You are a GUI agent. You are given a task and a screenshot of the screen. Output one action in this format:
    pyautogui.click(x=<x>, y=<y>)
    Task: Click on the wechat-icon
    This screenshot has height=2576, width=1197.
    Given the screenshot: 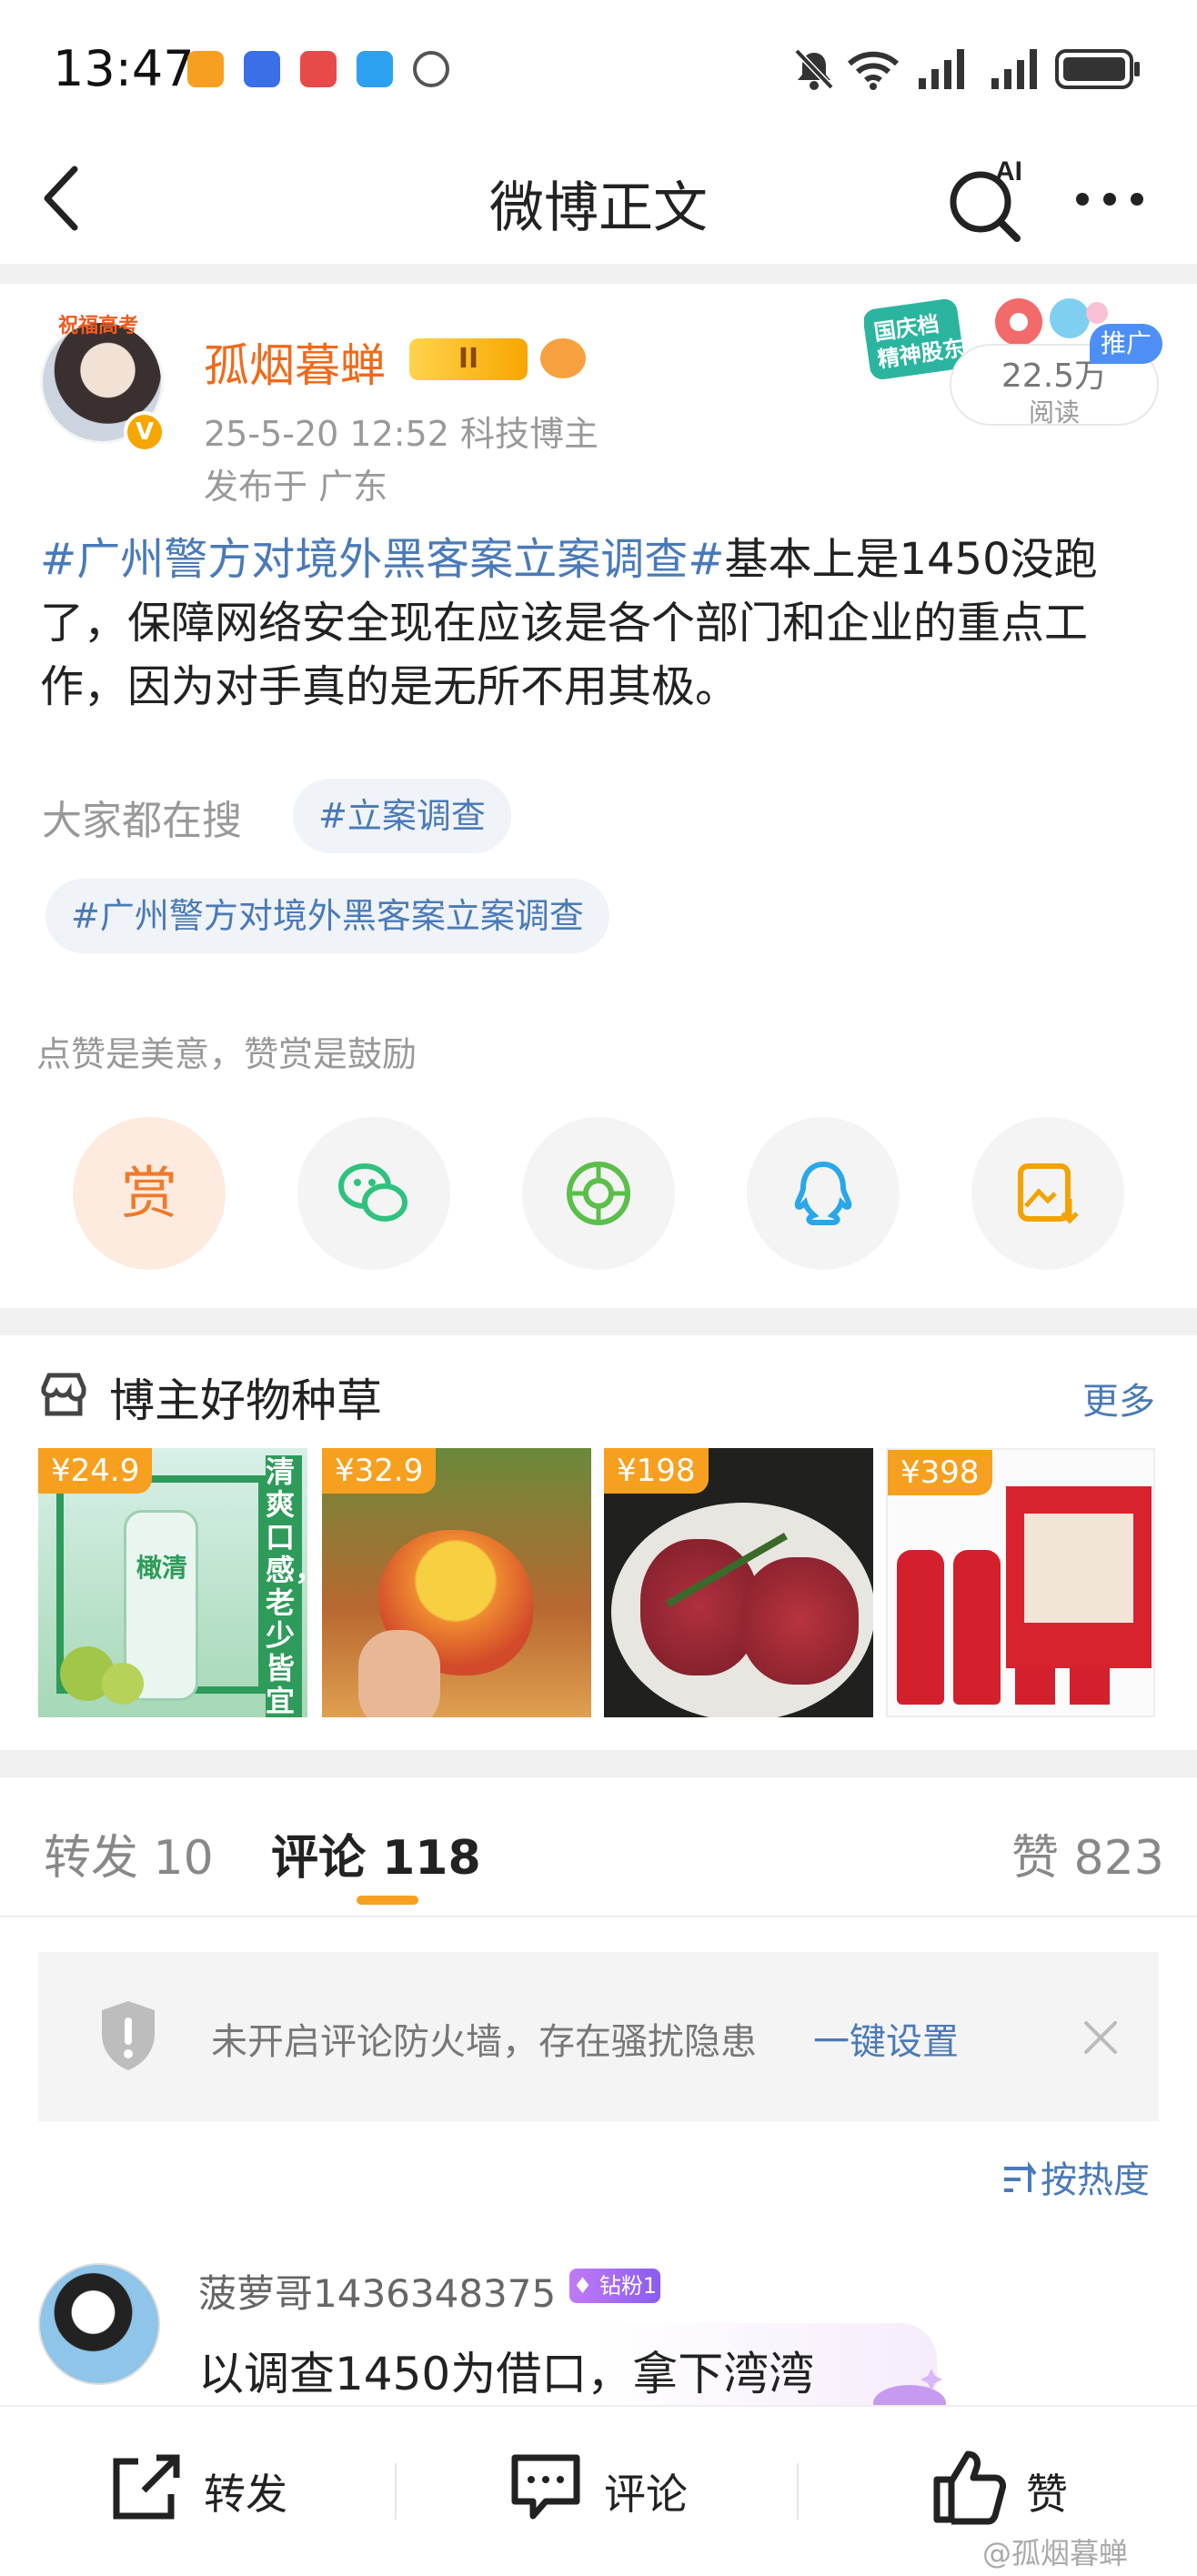 What is the action you would take?
    pyautogui.click(x=372, y=1192)
    